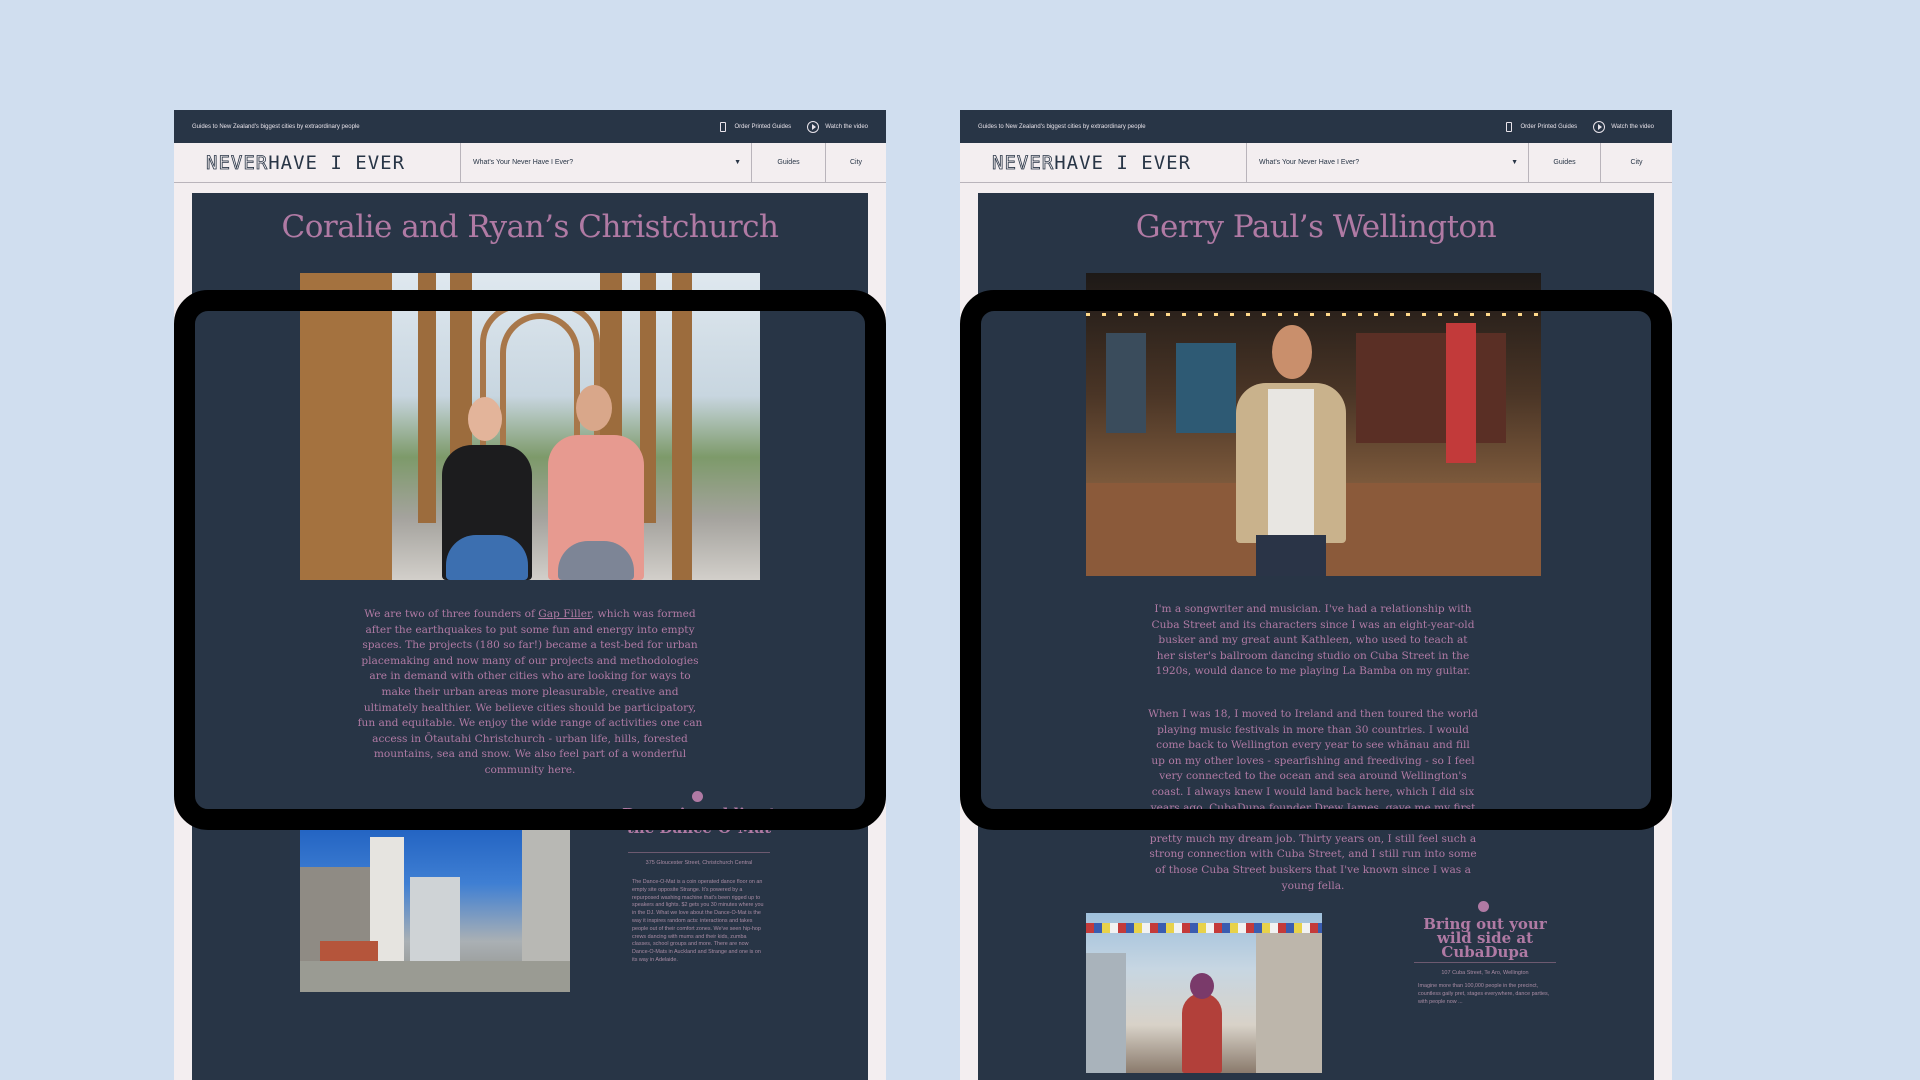  What do you see at coordinates (435, 901) in the screenshot?
I see `dance-o-mat-photo` at bounding box center [435, 901].